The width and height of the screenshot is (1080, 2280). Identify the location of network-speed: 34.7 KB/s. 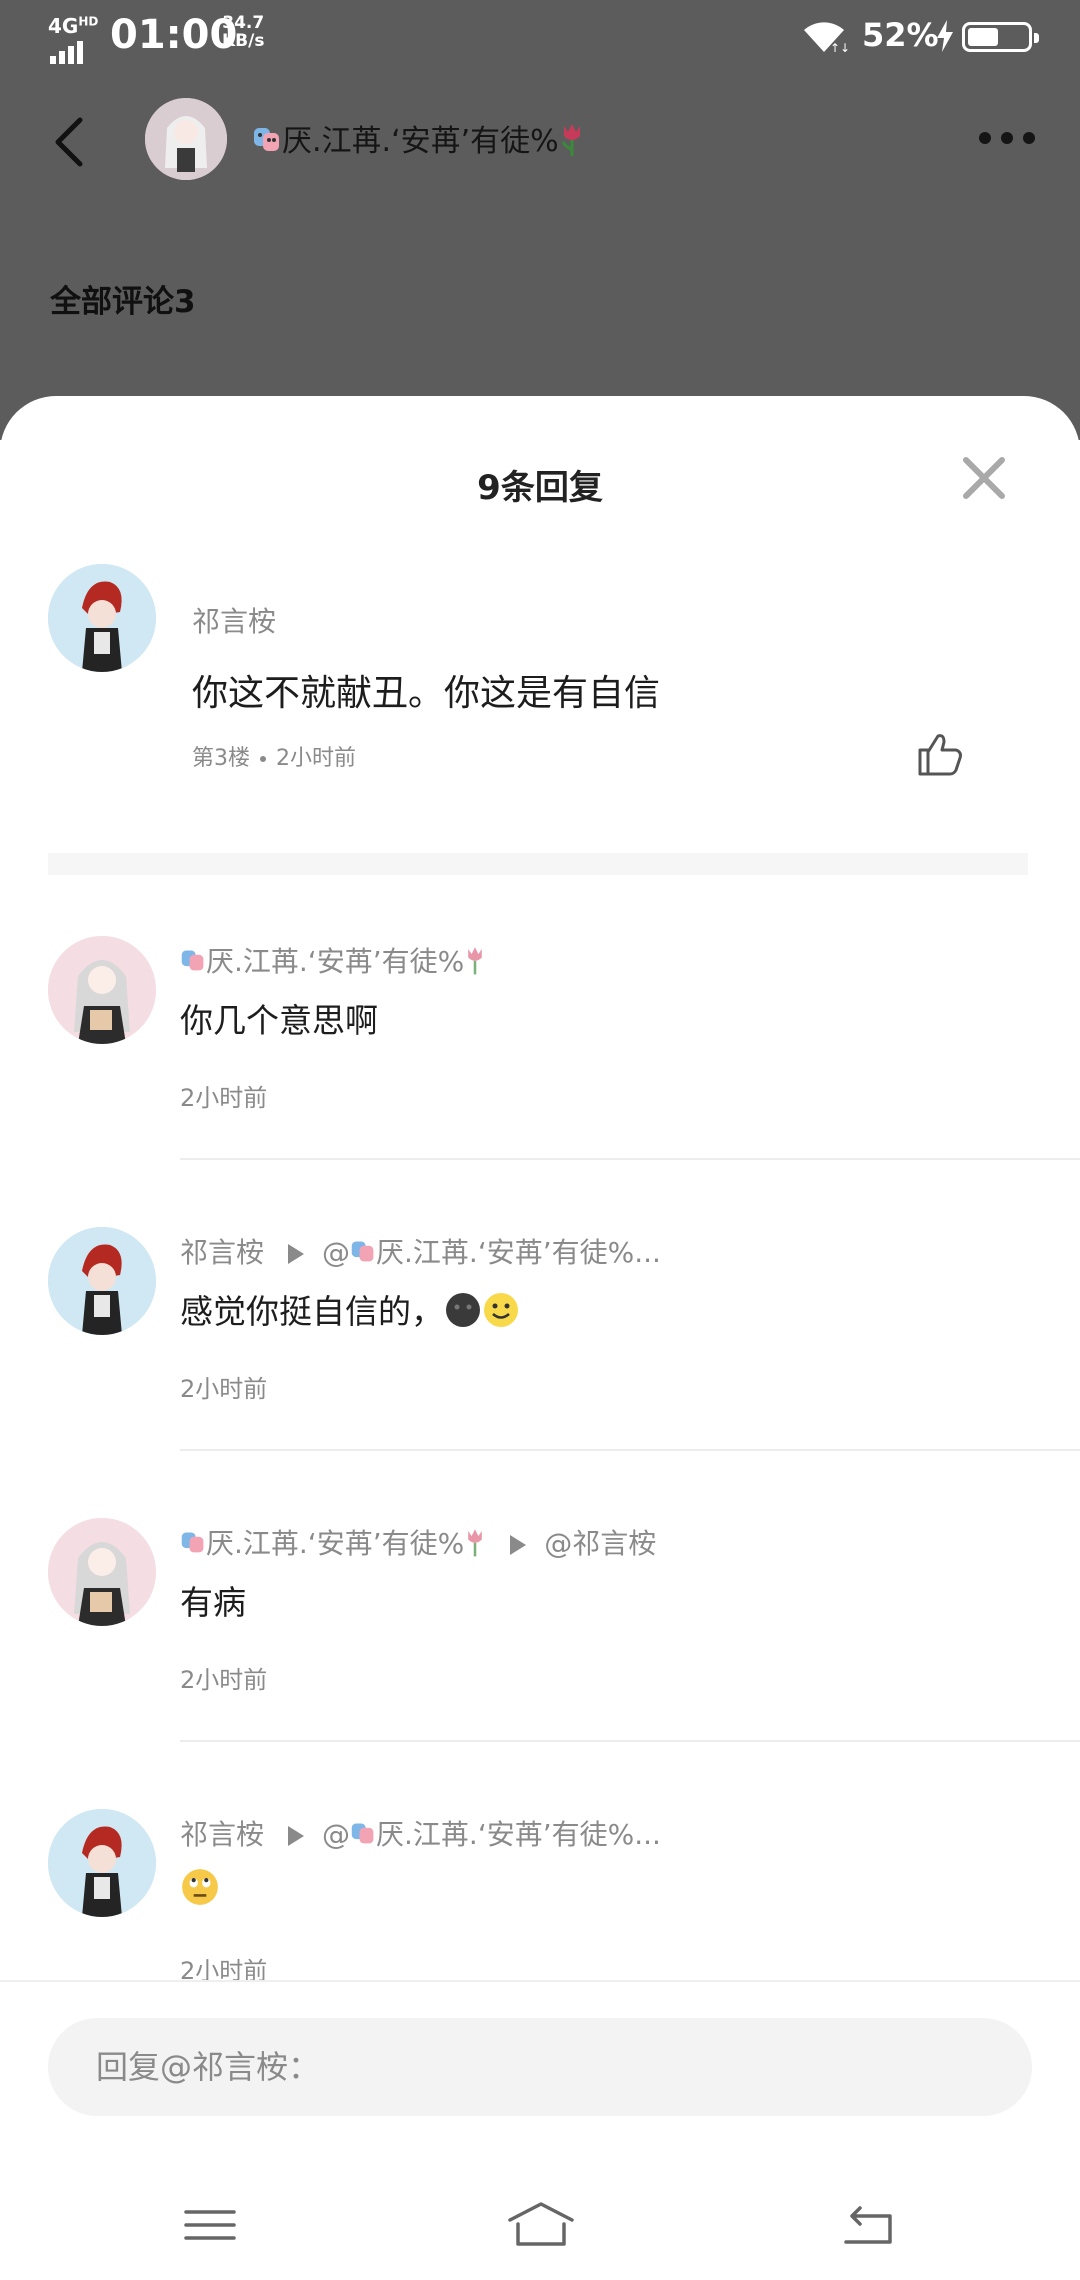
(243, 32).